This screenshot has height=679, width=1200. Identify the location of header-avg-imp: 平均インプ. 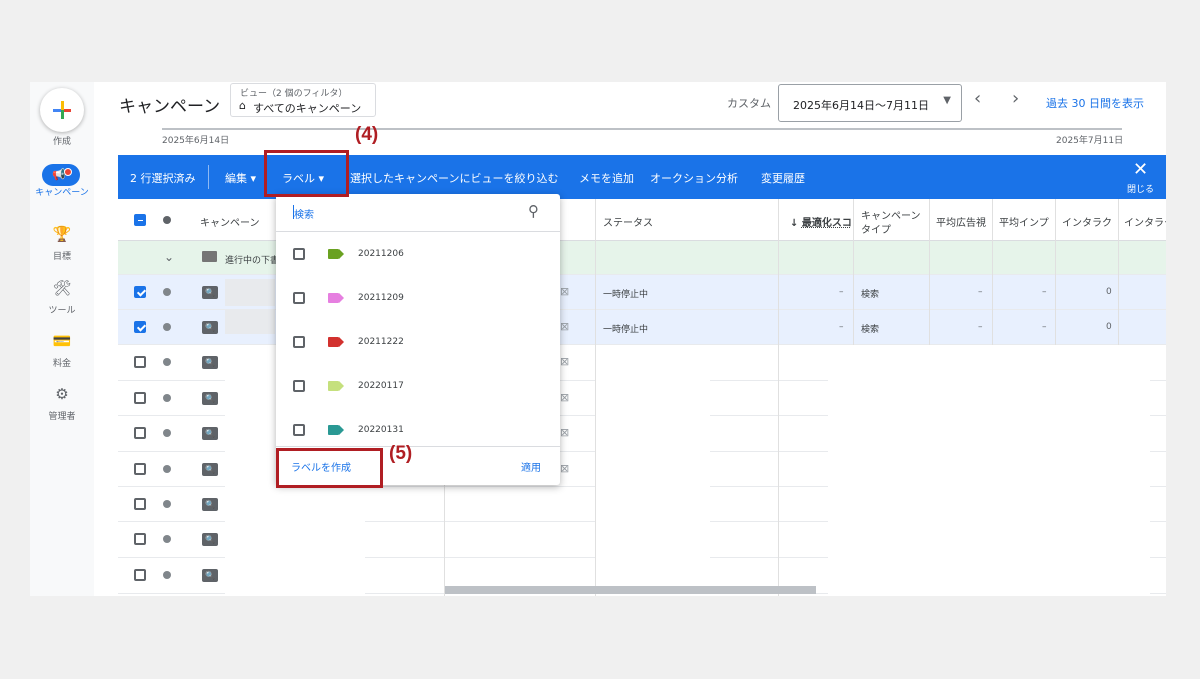
(1026, 221).